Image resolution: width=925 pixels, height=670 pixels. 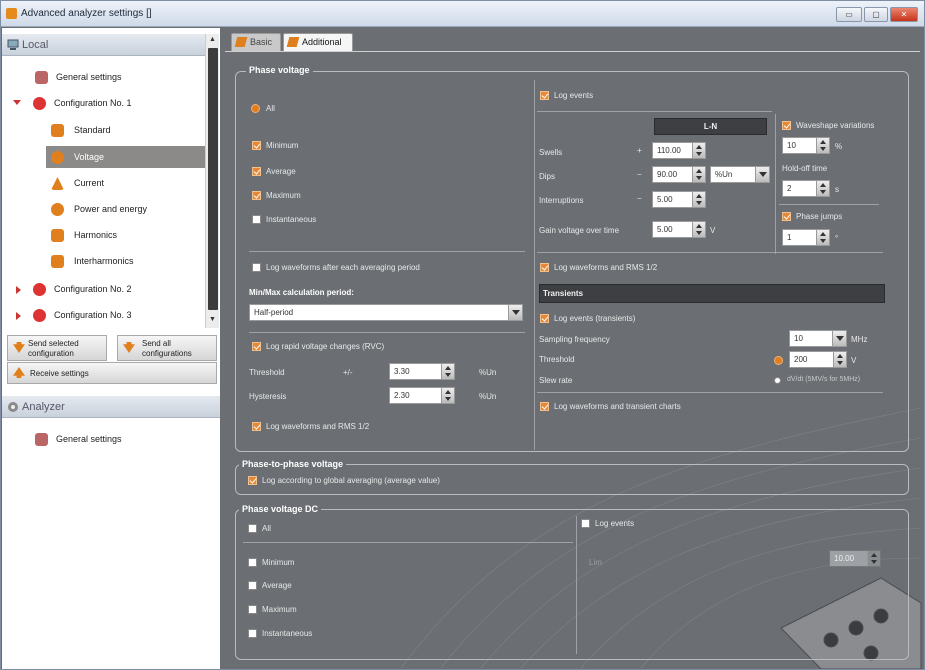 I want to click on maximize-button: ▢, so click(x=876, y=14).